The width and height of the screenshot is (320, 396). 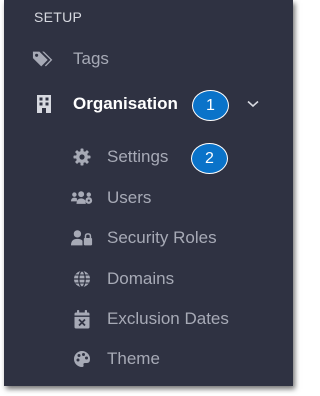 I want to click on sidebar-subitem-exclusion-dates: Exclusion Dates, so click(x=148, y=319).